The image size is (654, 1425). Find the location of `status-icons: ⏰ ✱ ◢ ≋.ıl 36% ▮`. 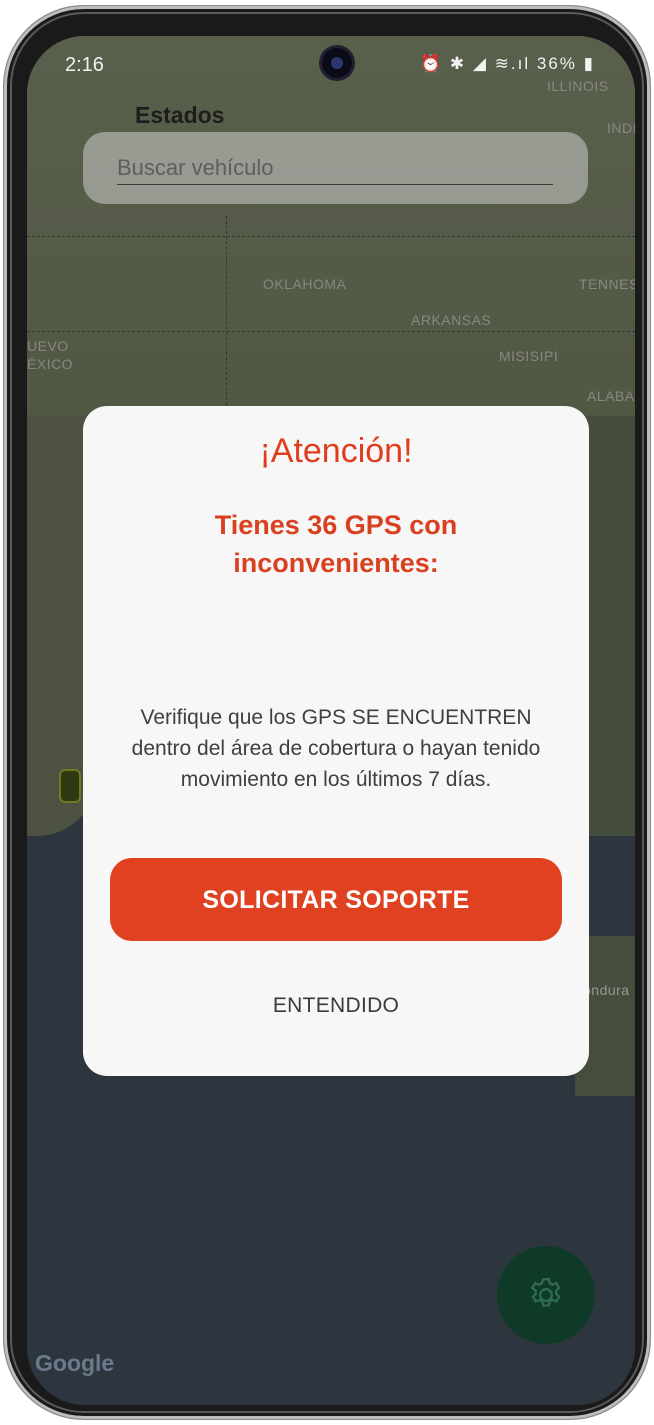

status-icons: ⏰ ✱ ◢ ≋.ıl 36% ▮ is located at coordinates (507, 64).